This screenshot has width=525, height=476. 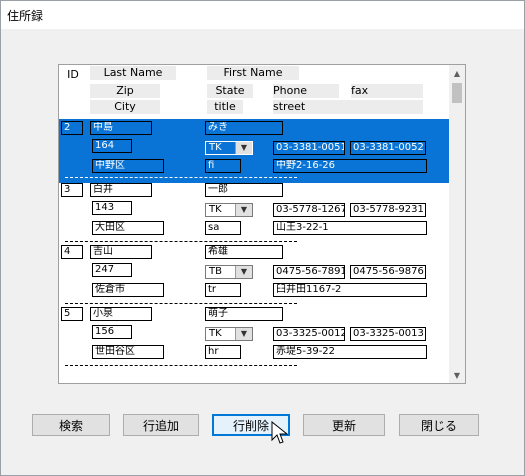 I want to click on city-field: 大田区, so click(x=128, y=228).